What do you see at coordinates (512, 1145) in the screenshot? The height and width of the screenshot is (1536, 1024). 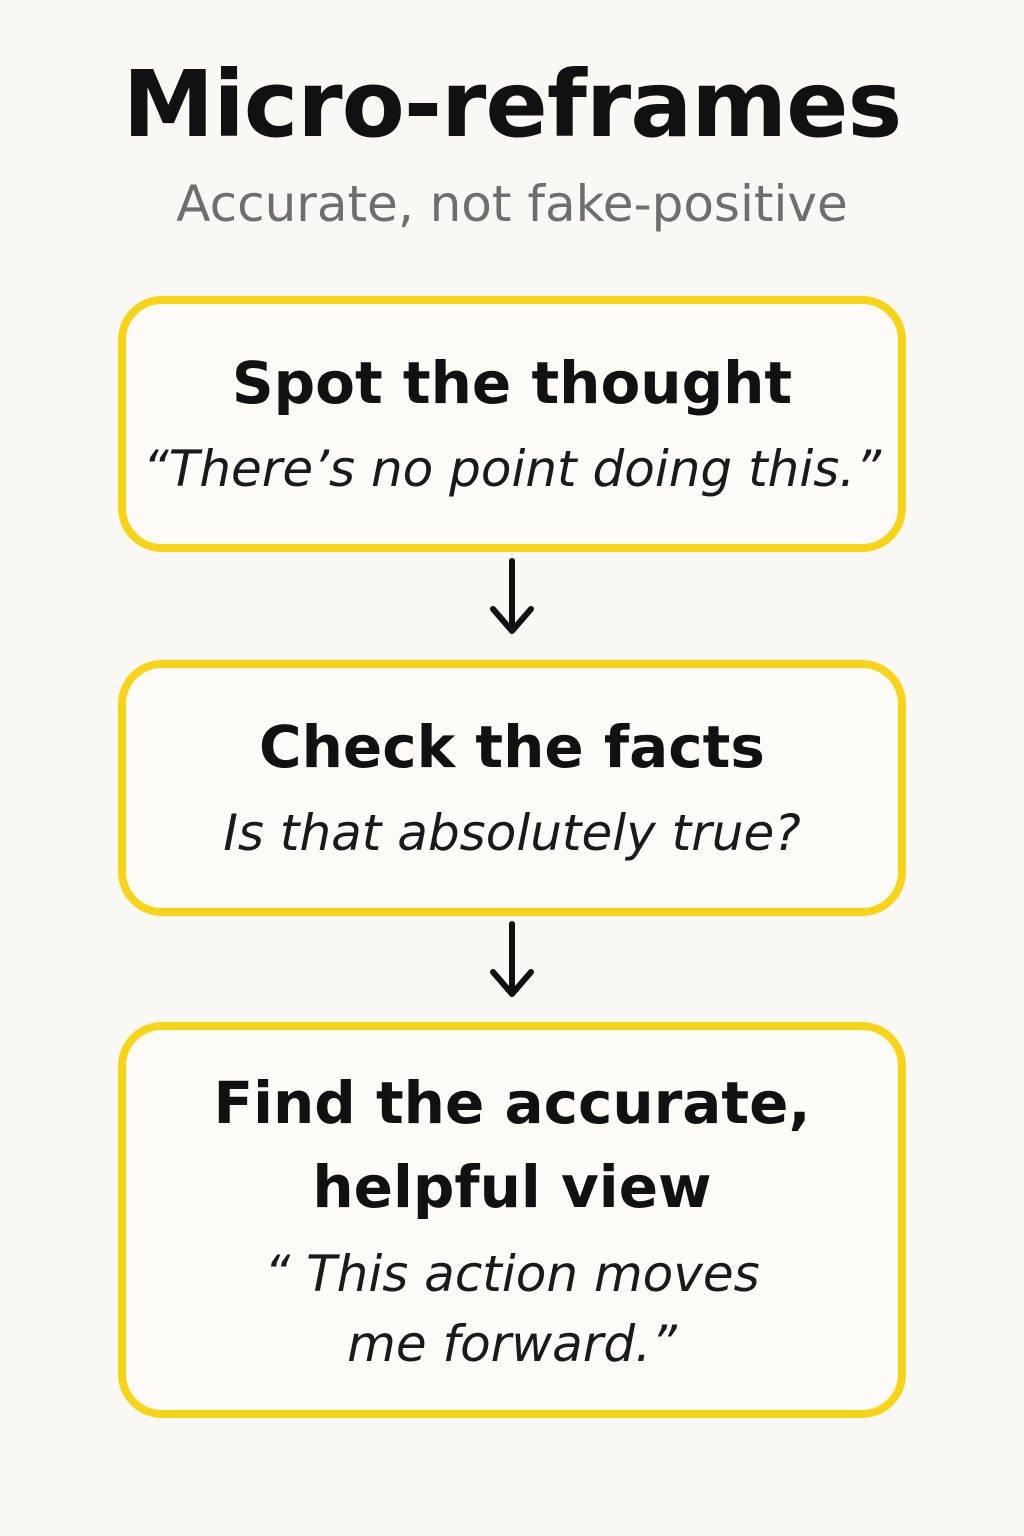 I see `step-heading: Find the accurate, helpful view` at bounding box center [512, 1145].